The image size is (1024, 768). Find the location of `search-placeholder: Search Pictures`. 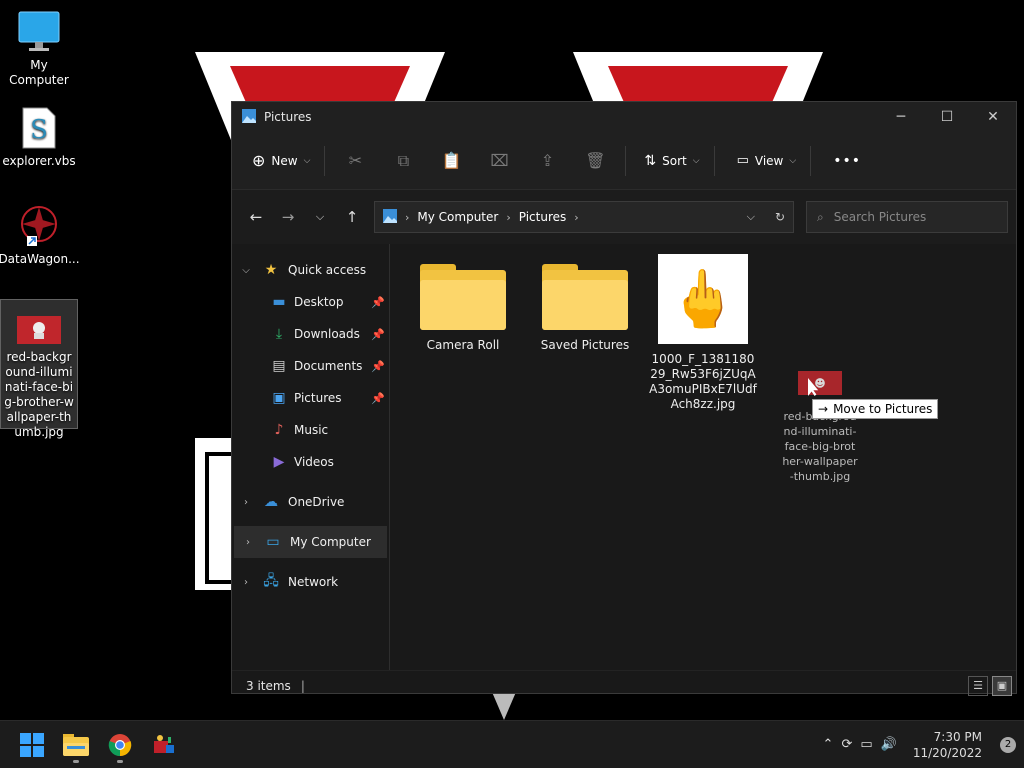

search-placeholder: Search Pictures is located at coordinates (880, 217).